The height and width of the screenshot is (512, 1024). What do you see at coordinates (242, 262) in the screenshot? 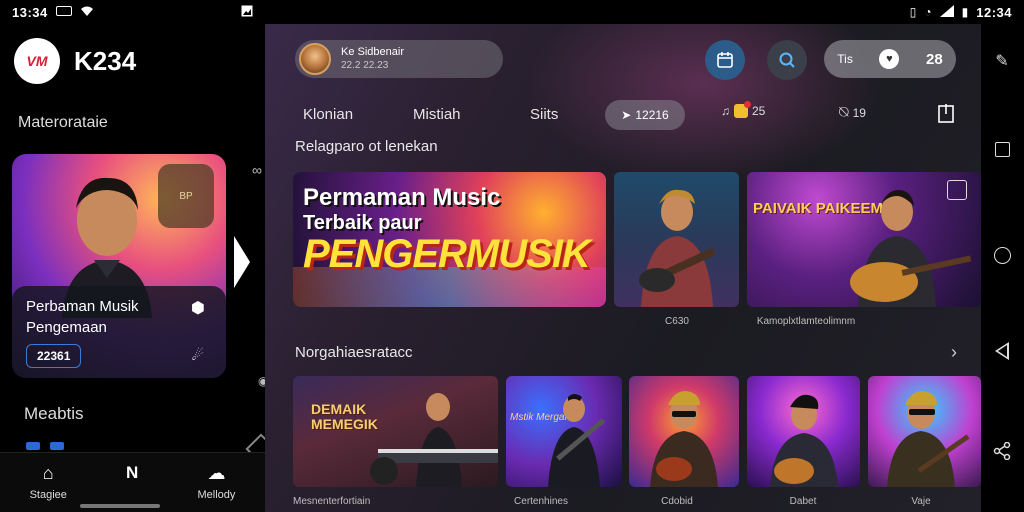
I see `expand-arrow-icon` at bounding box center [242, 262].